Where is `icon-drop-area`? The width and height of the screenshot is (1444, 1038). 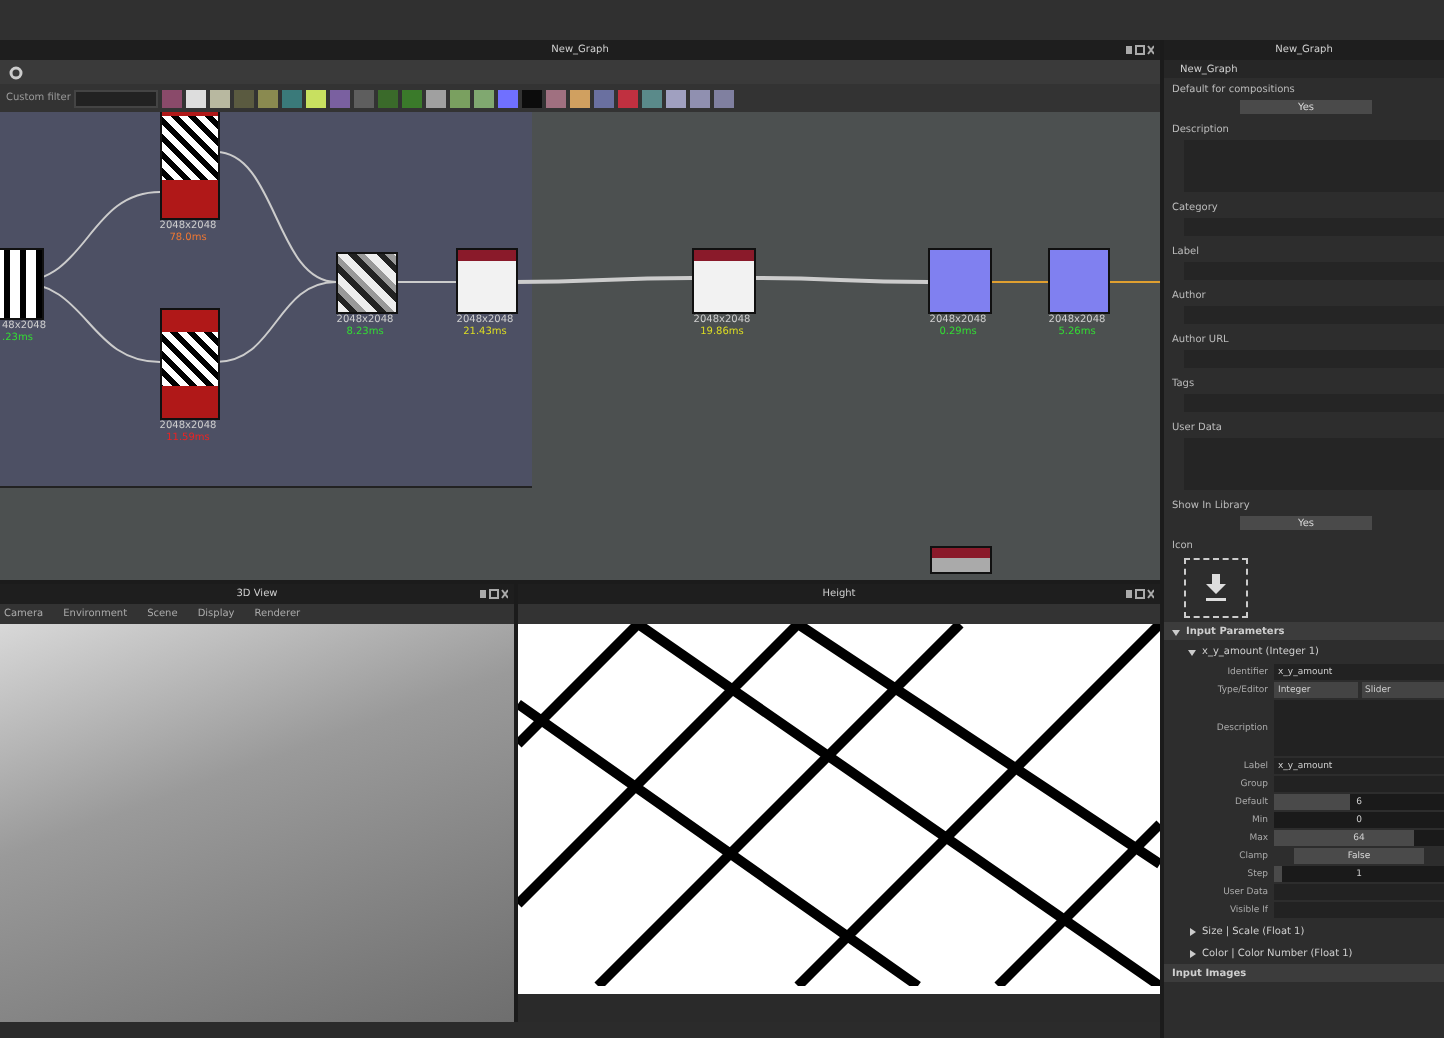
icon-drop-area is located at coordinates (1216, 588).